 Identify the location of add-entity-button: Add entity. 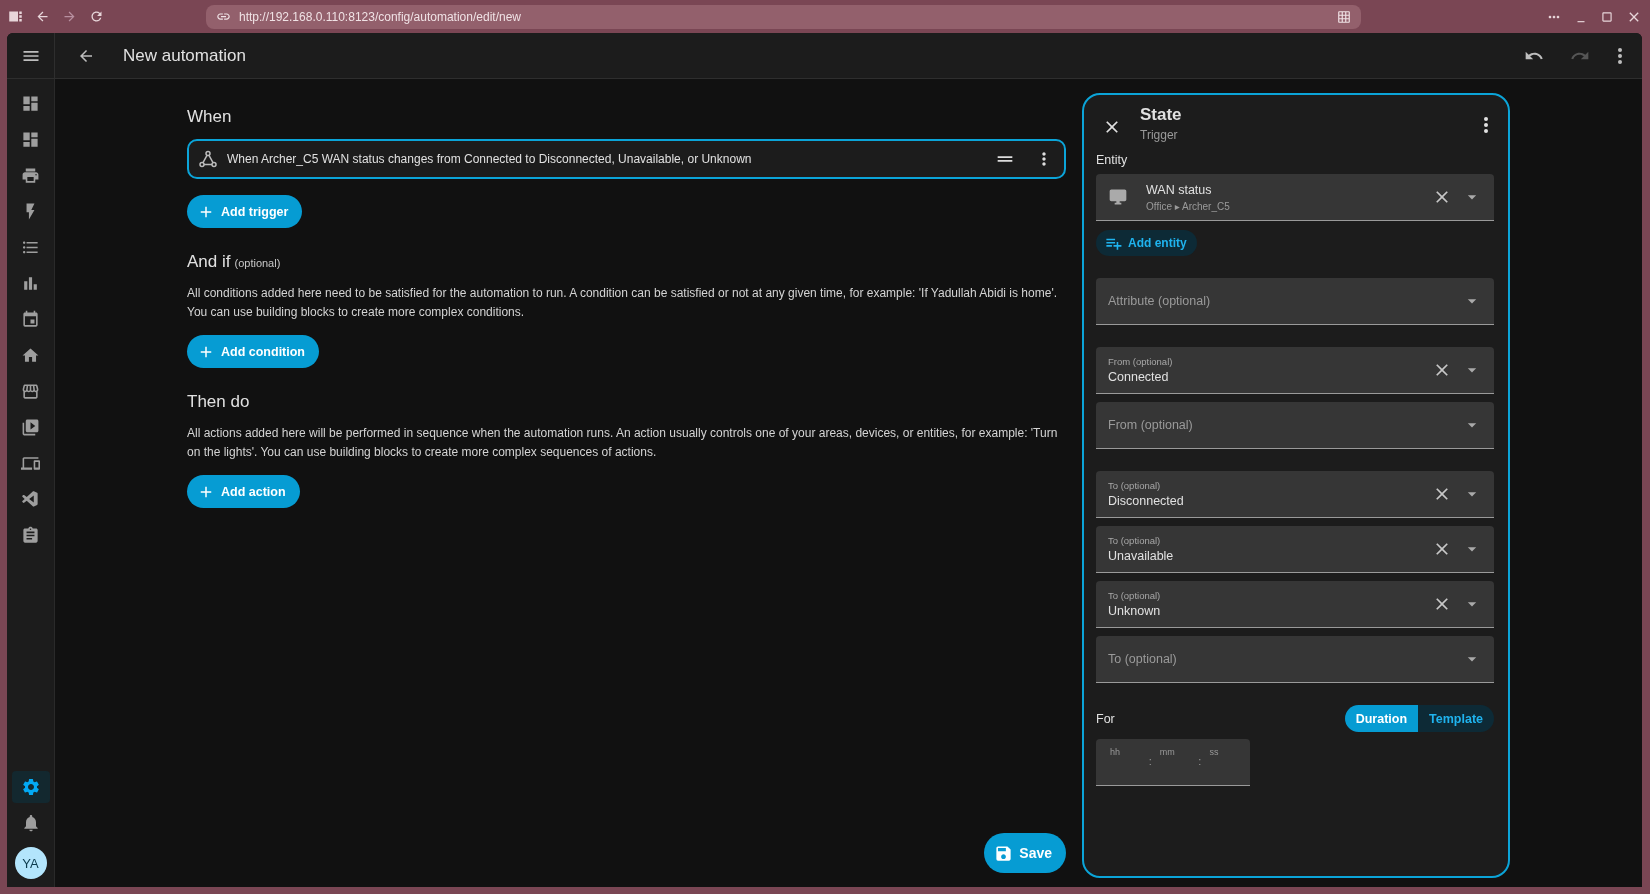
(1146, 243).